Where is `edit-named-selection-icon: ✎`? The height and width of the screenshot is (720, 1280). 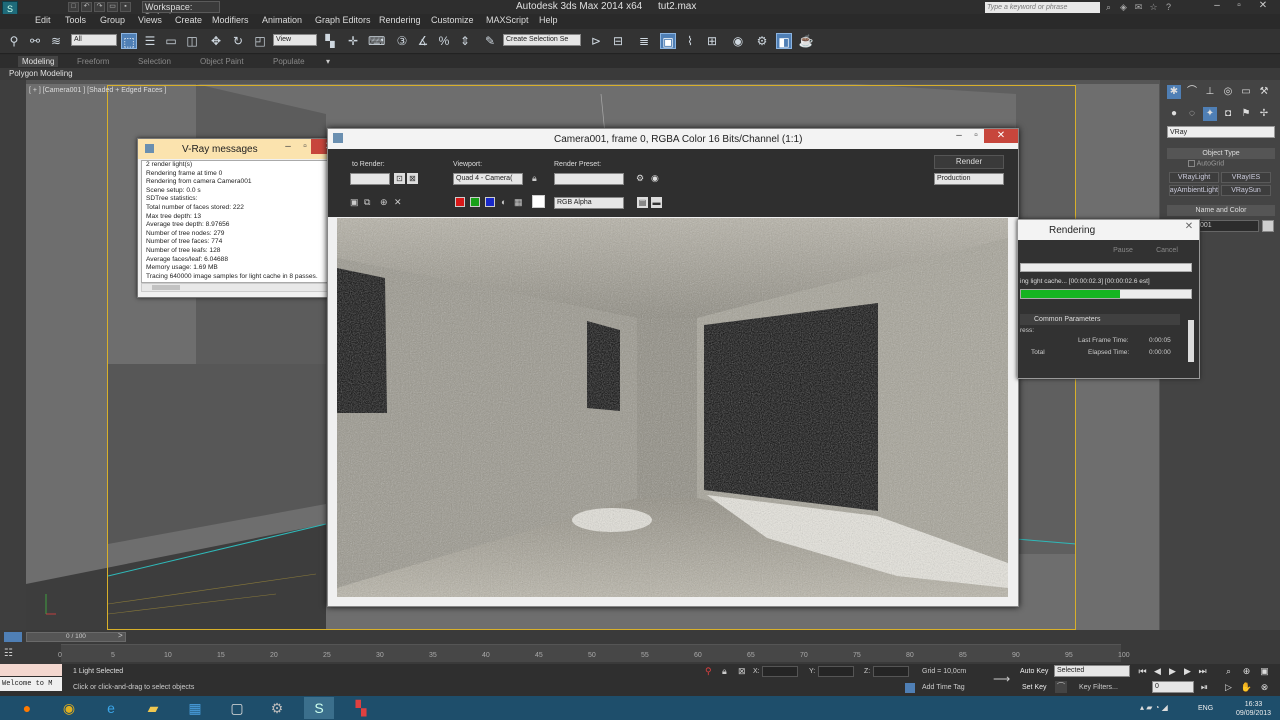 edit-named-selection-icon: ✎ is located at coordinates (490, 41).